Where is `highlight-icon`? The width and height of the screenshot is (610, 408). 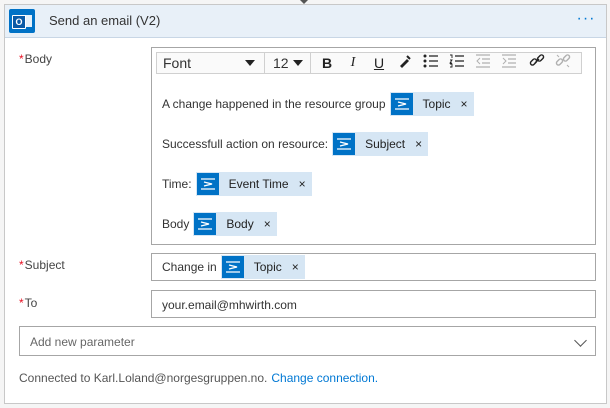 highlight-icon is located at coordinates (405, 63).